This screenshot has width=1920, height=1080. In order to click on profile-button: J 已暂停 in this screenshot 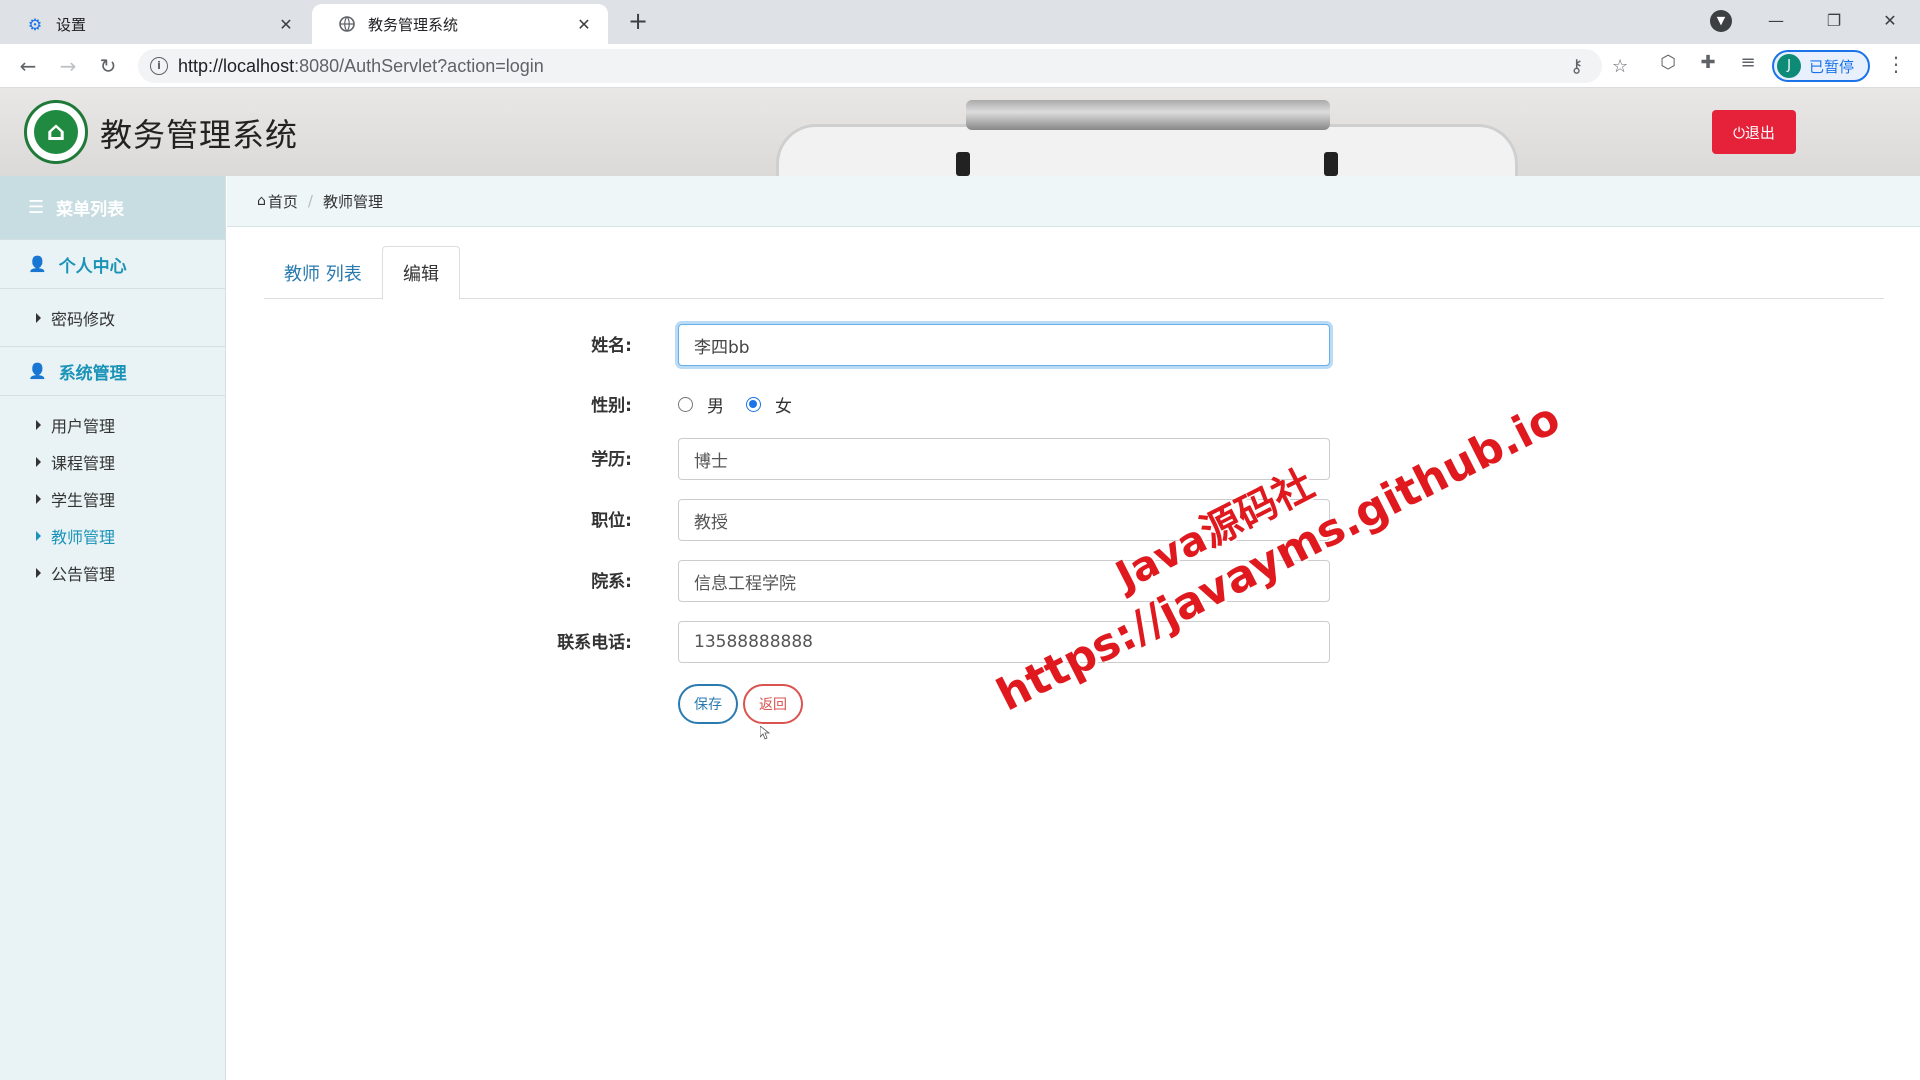, I will do `click(1821, 66)`.